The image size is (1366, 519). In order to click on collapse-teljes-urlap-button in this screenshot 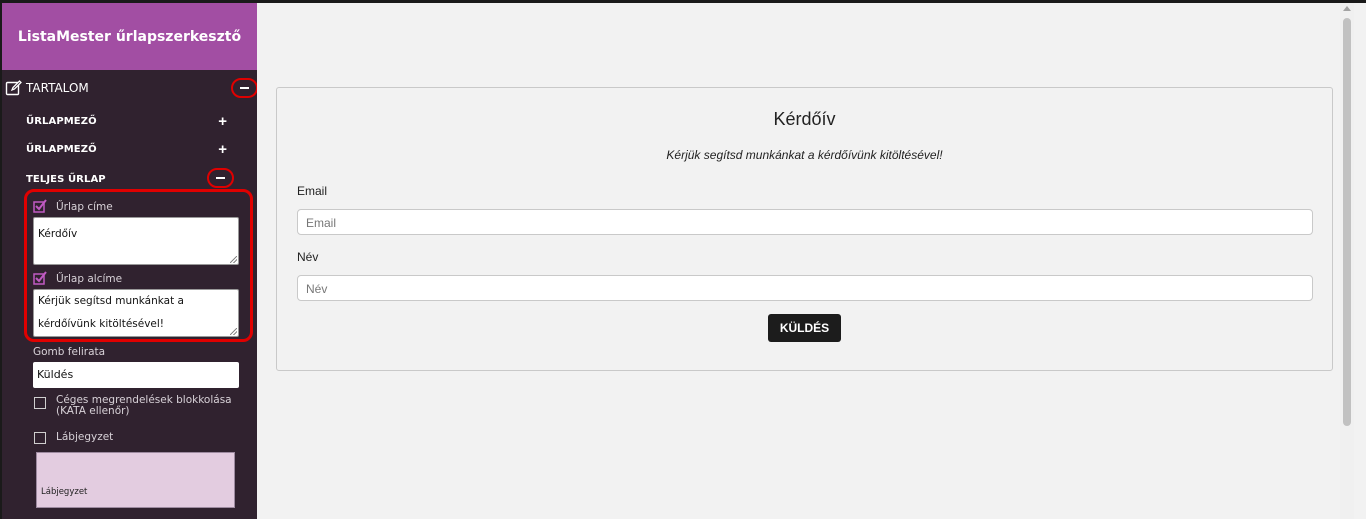, I will do `click(220, 178)`.